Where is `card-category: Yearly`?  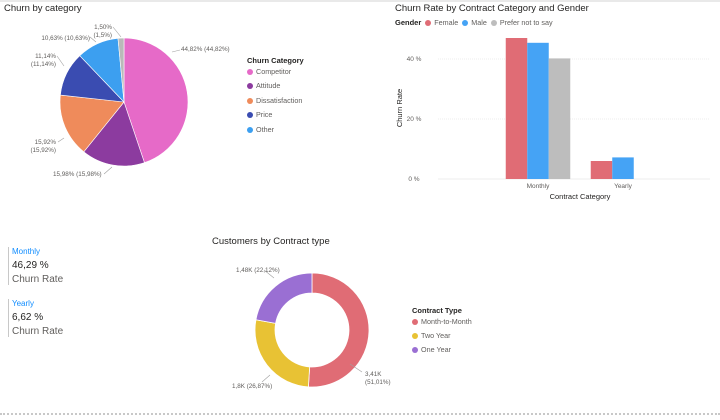 card-category: Yearly is located at coordinates (23, 303).